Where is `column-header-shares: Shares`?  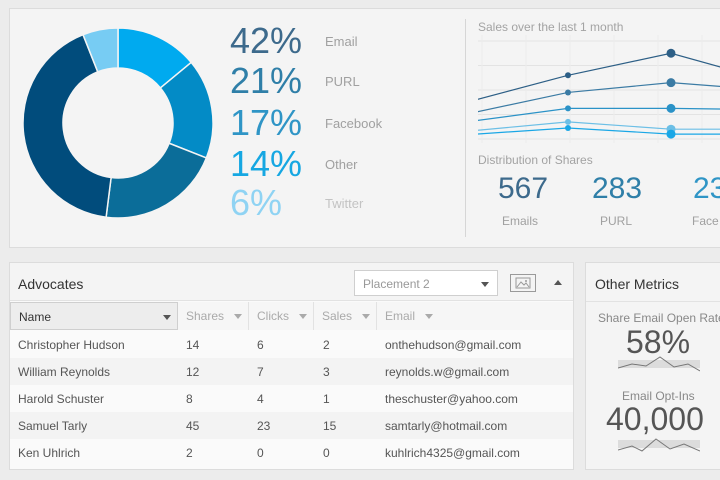
column-header-shares: Shares is located at coordinates (213, 316).